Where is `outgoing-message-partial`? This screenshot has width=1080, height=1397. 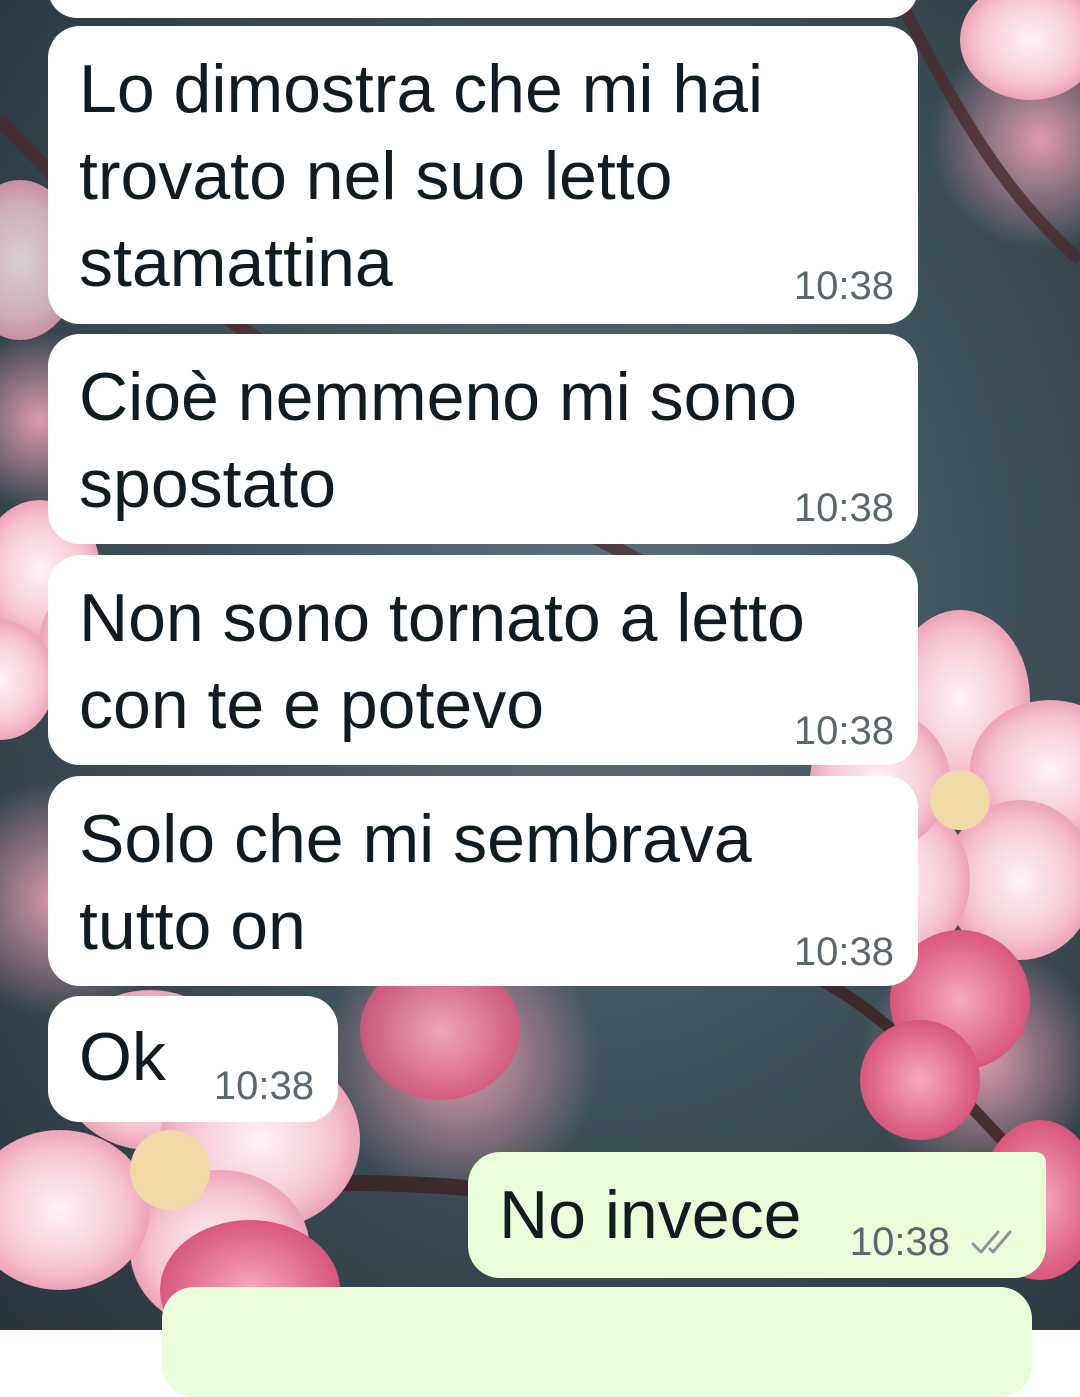 outgoing-message-partial is located at coordinates (597, 1342).